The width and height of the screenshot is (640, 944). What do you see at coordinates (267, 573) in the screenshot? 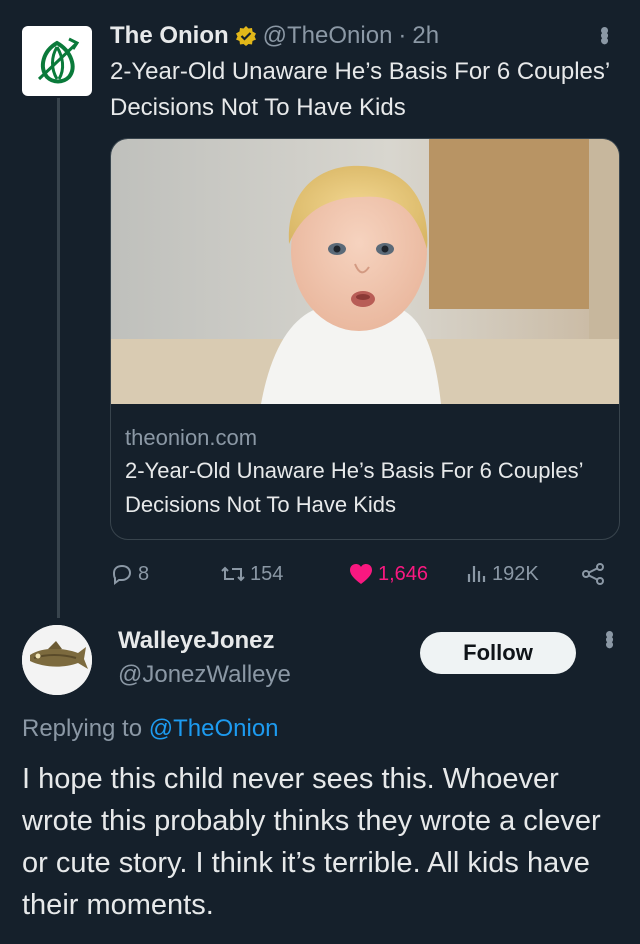
I see `retweet-count: 154` at bounding box center [267, 573].